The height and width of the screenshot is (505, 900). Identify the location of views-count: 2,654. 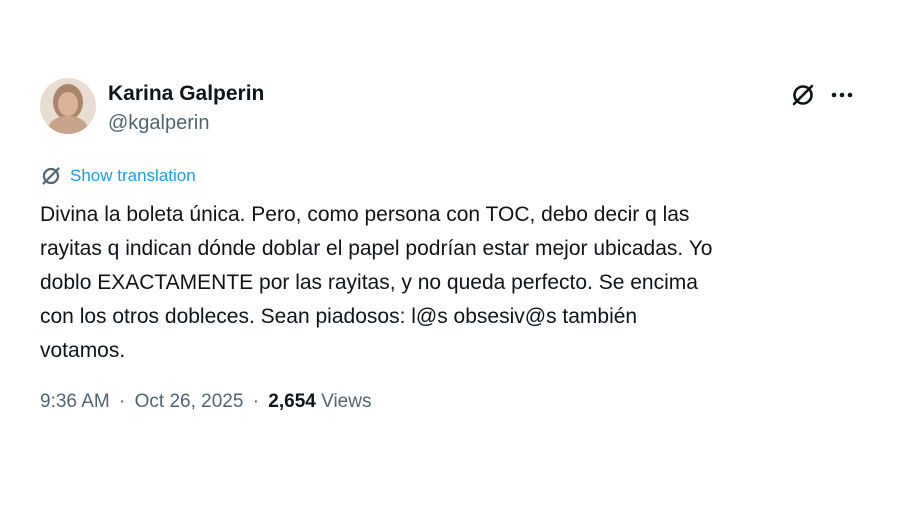
(292, 401).